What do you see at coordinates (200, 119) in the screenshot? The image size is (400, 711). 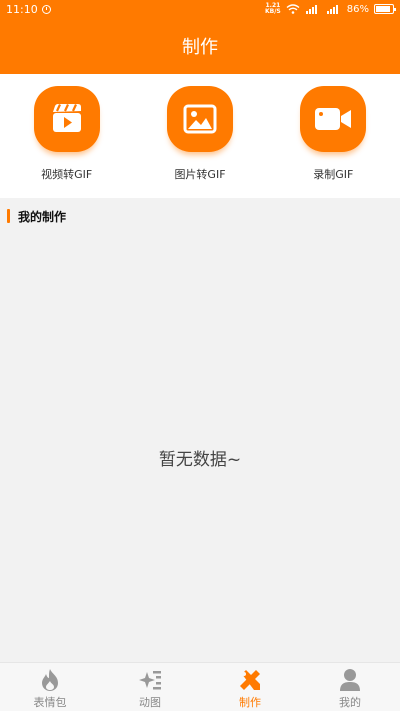 I see `image-icon` at bounding box center [200, 119].